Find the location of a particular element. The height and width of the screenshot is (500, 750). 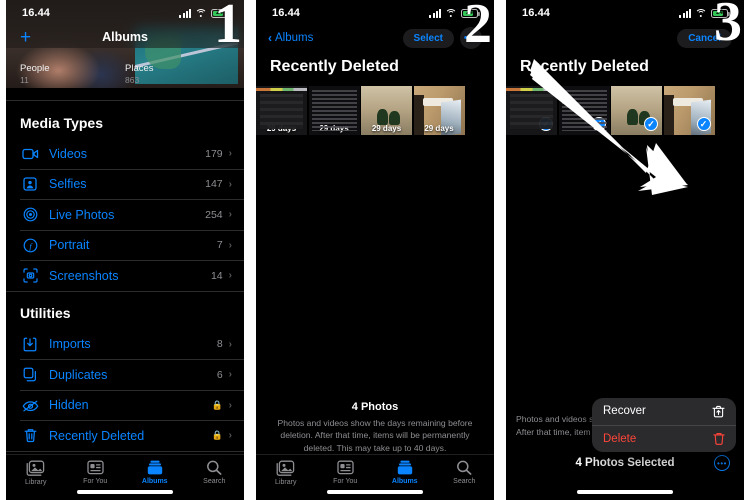

sidebar-item-label: Selfies is located at coordinates (68, 184).